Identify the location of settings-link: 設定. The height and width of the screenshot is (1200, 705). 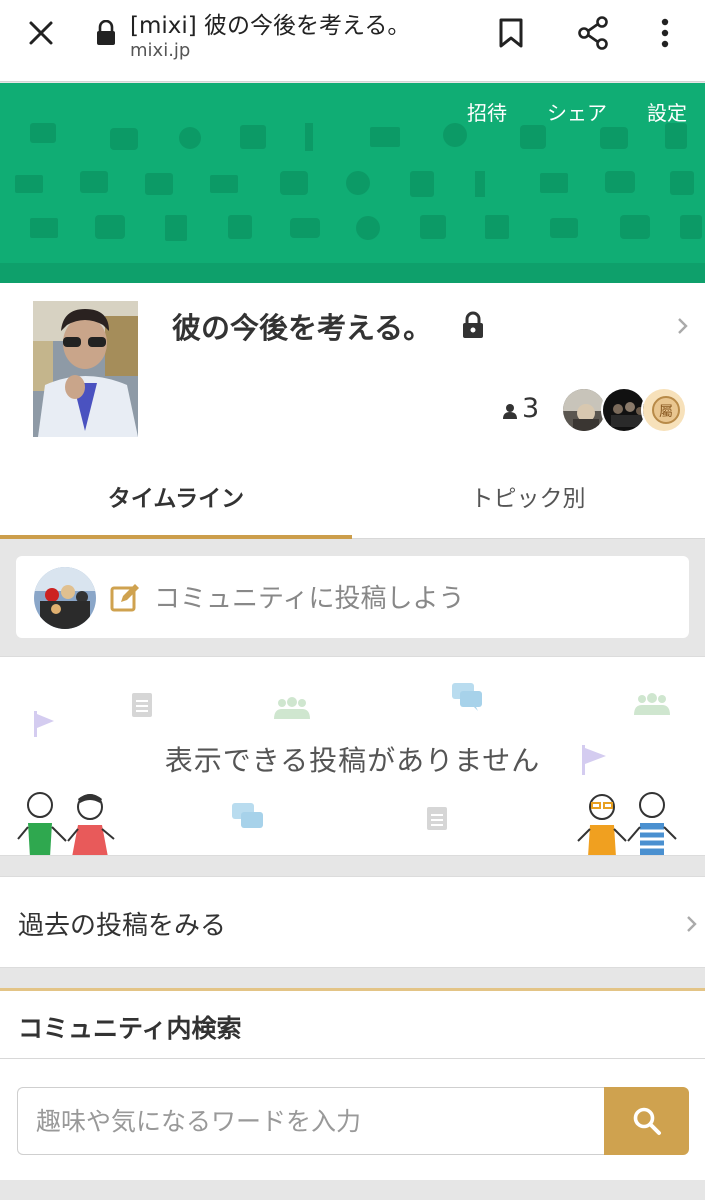
(667, 111).